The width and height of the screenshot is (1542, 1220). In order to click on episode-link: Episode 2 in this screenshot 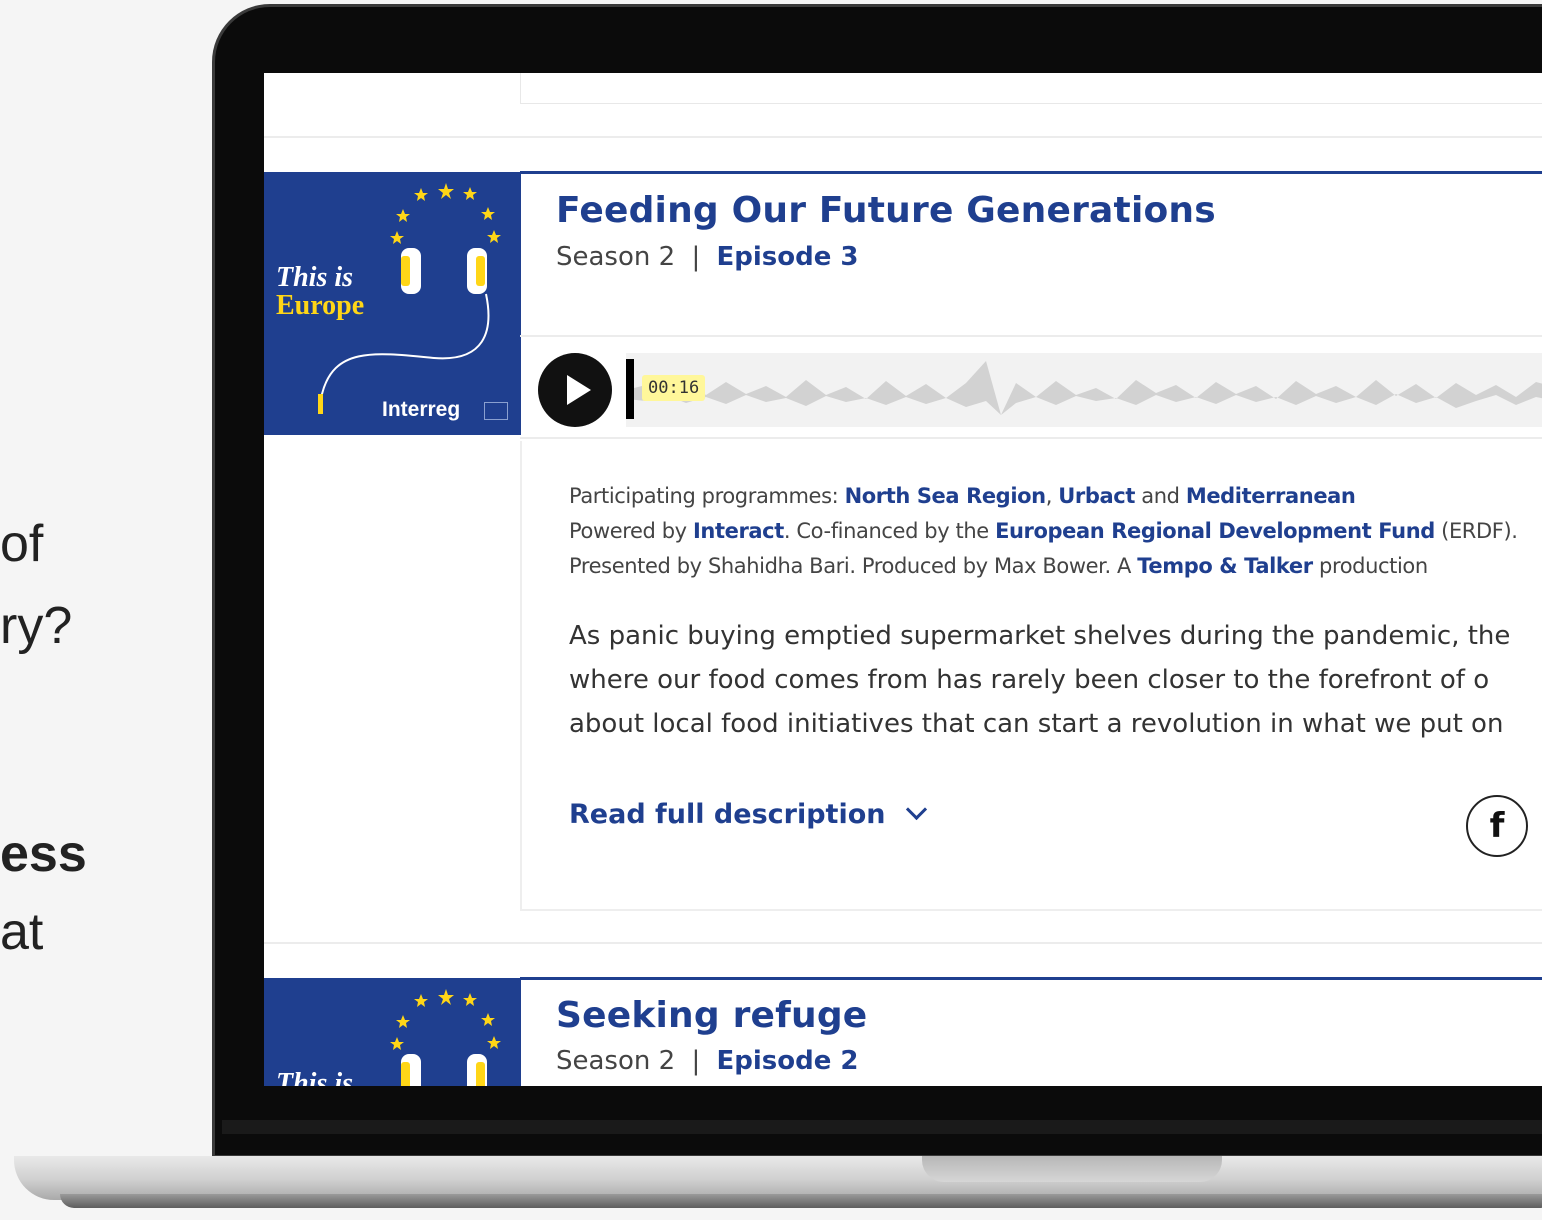, I will do `click(787, 1061)`.